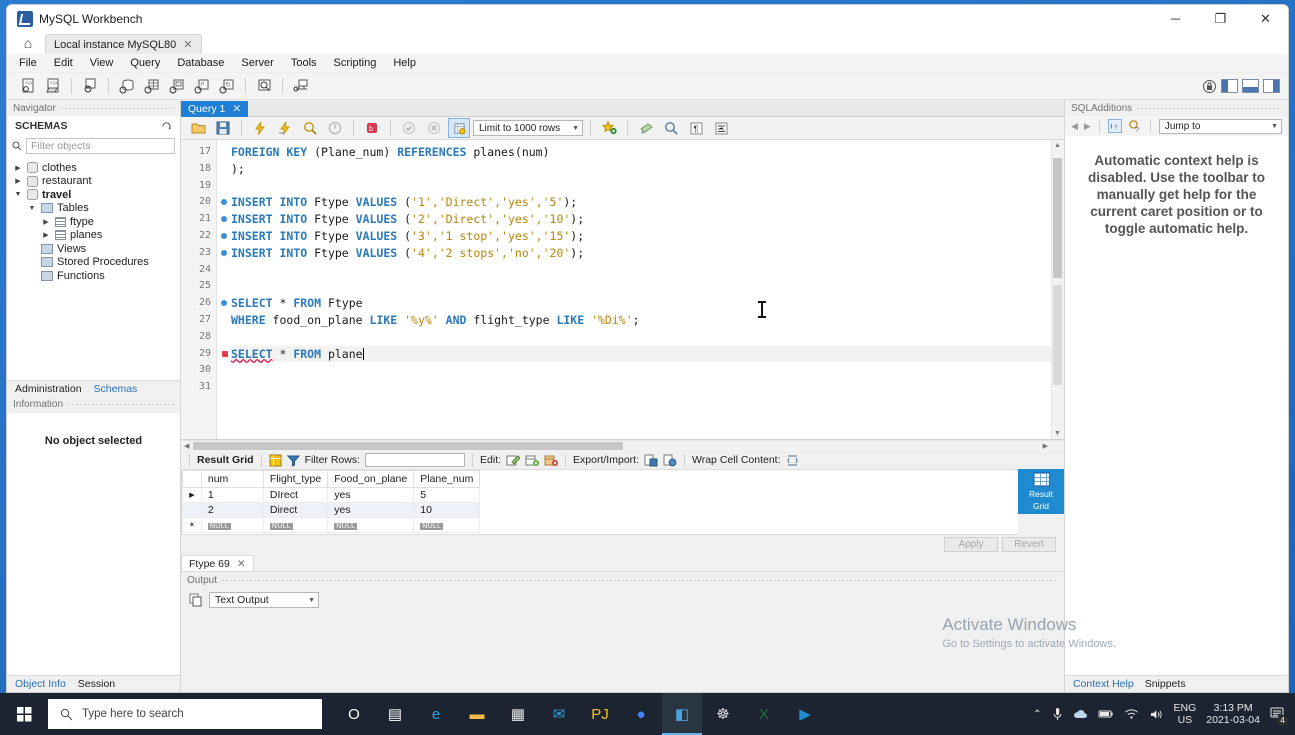 The height and width of the screenshot is (735, 1295). Describe the element at coordinates (1185, 714) in the screenshot. I see `language-indicator: ENG US` at that location.